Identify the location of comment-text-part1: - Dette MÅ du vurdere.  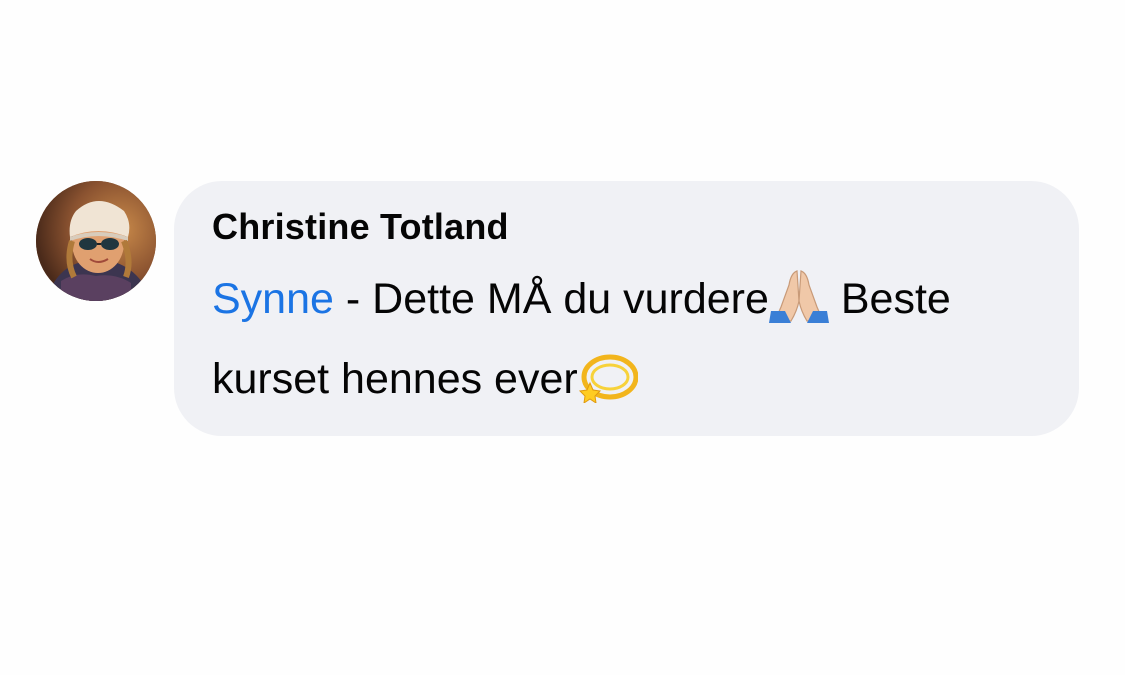
(551, 299).